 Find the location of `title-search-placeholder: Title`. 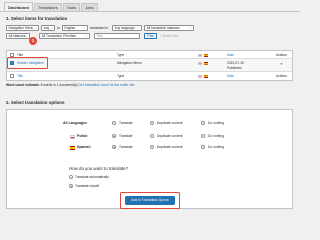

title-search-placeholder: Title is located at coordinates (99, 36).